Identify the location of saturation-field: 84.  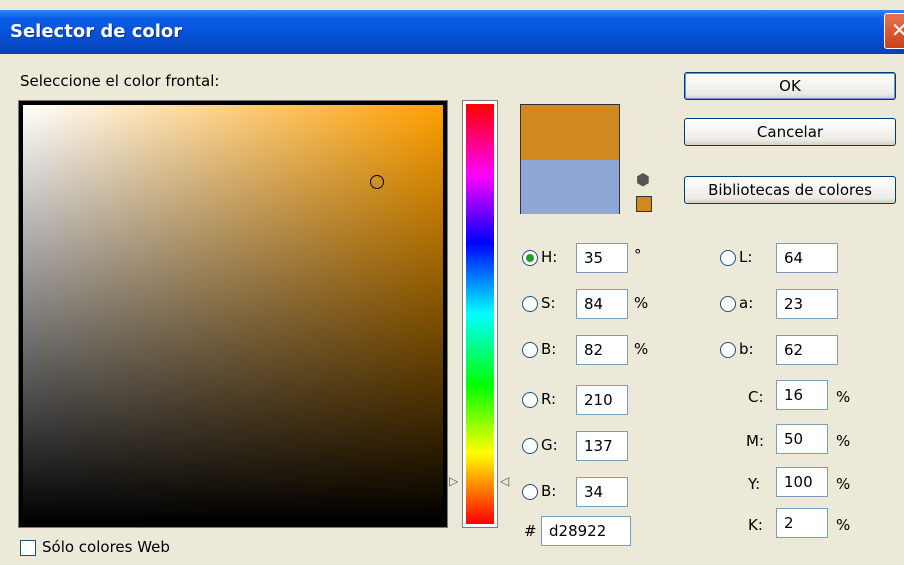
(602, 304).